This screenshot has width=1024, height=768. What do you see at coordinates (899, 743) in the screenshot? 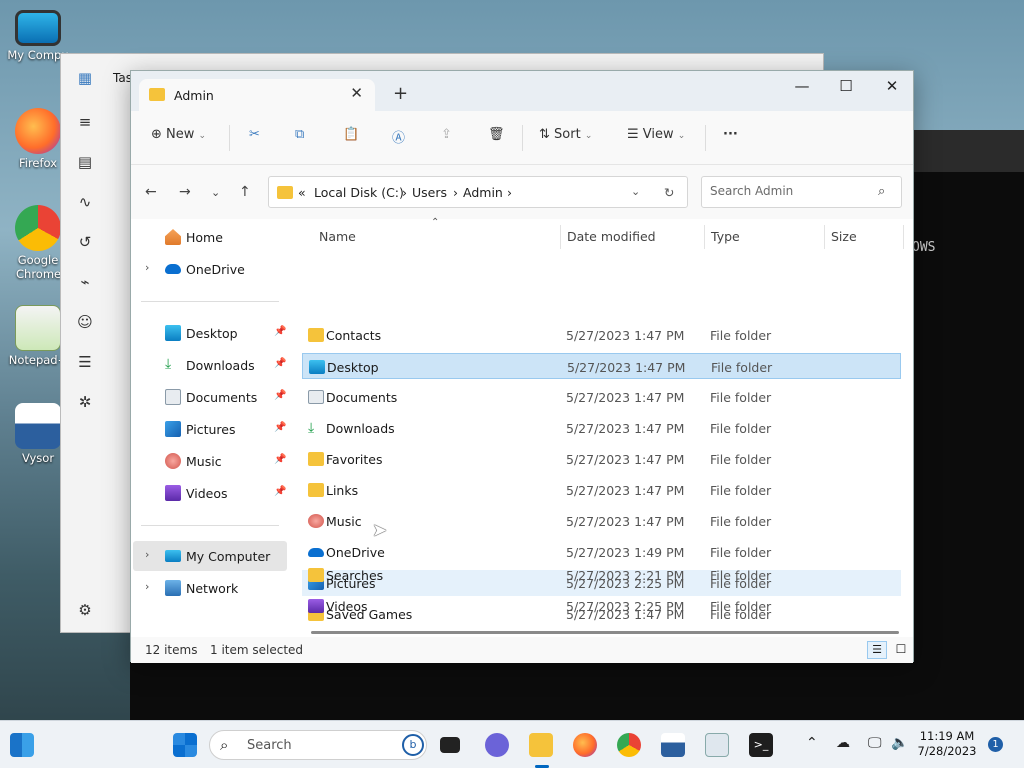
I see `volume-icon: 🔈` at bounding box center [899, 743].